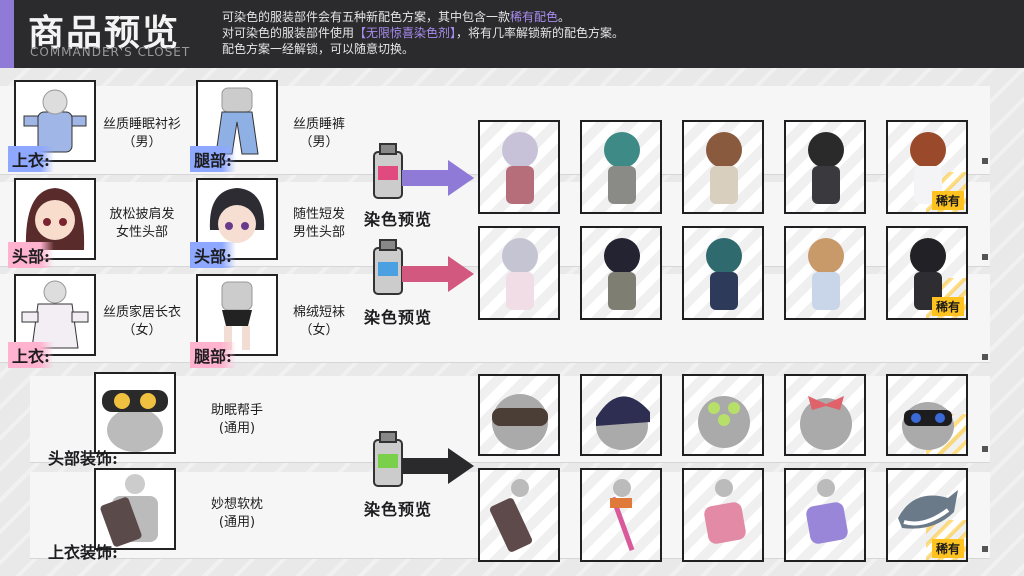 Image resolution: width=1024 pixels, height=576 pixels. What do you see at coordinates (141, 321) in the screenshot?
I see `item-name-coat-female: 丝质家居长衣 （女）` at bounding box center [141, 321].